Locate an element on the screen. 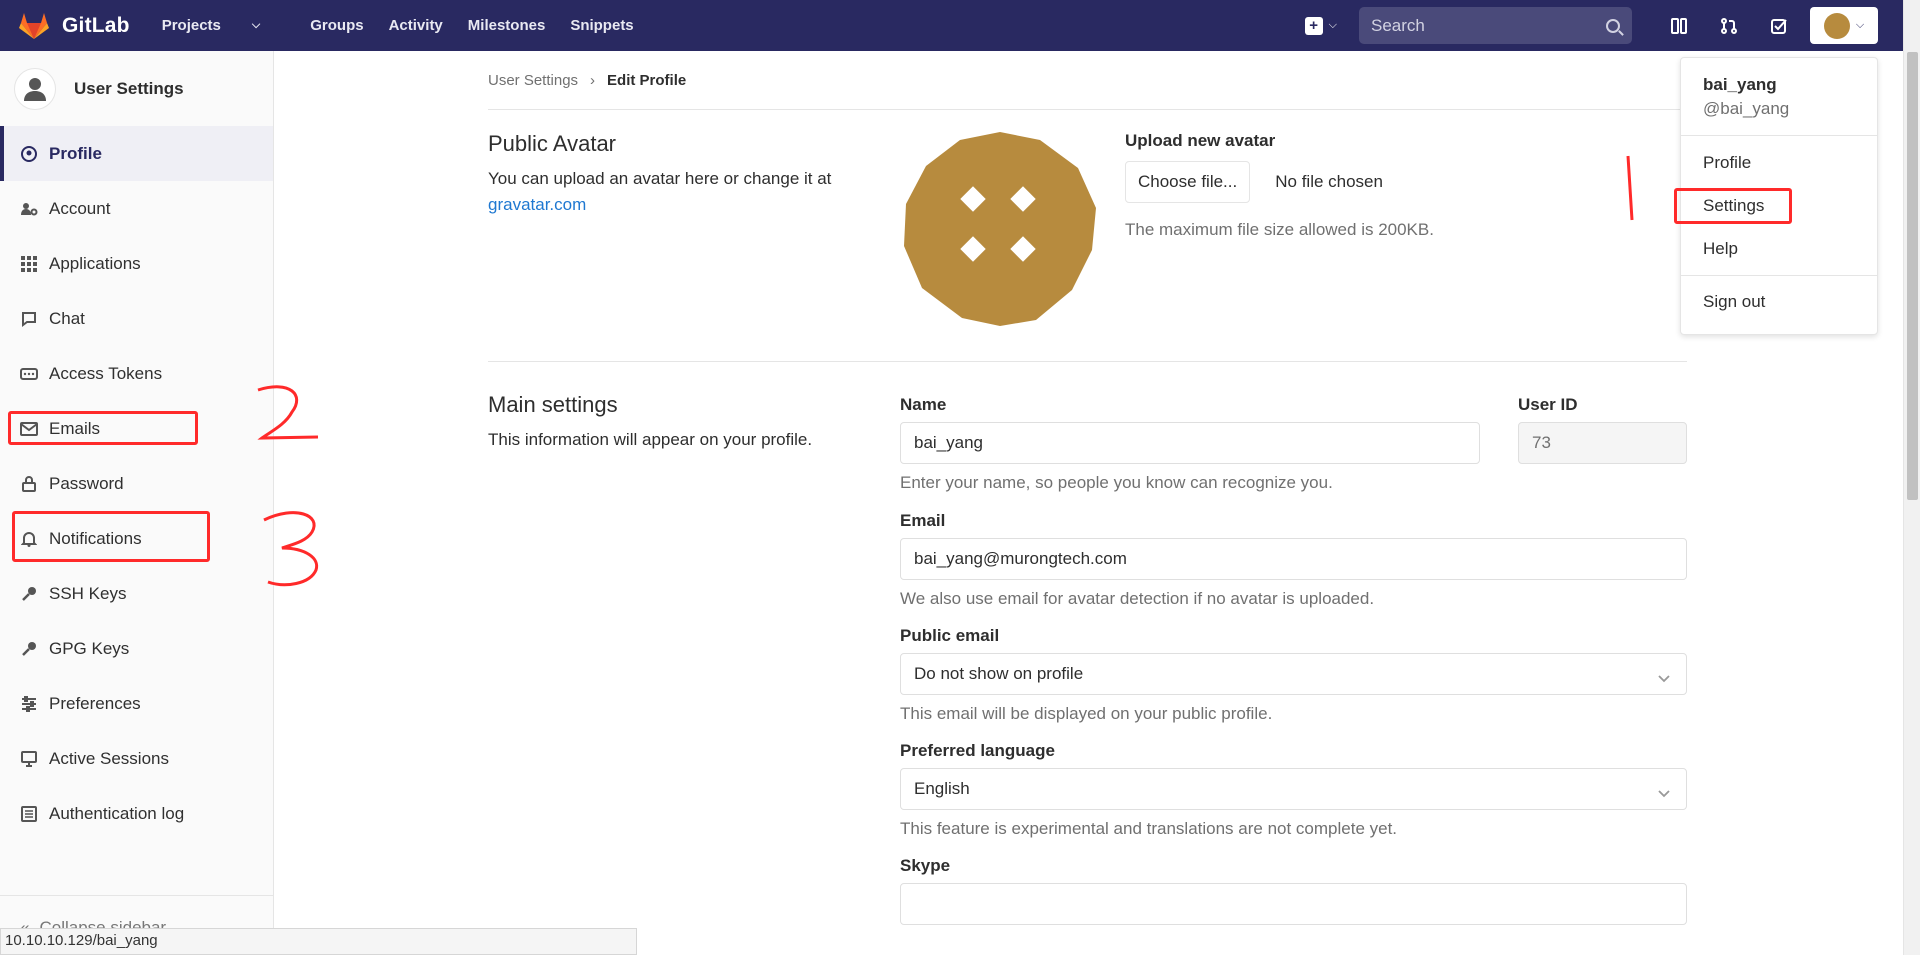 This screenshot has height=955, width=1920. browser-status-url: 10.10.10.129/bai_yang is located at coordinates (318, 941).